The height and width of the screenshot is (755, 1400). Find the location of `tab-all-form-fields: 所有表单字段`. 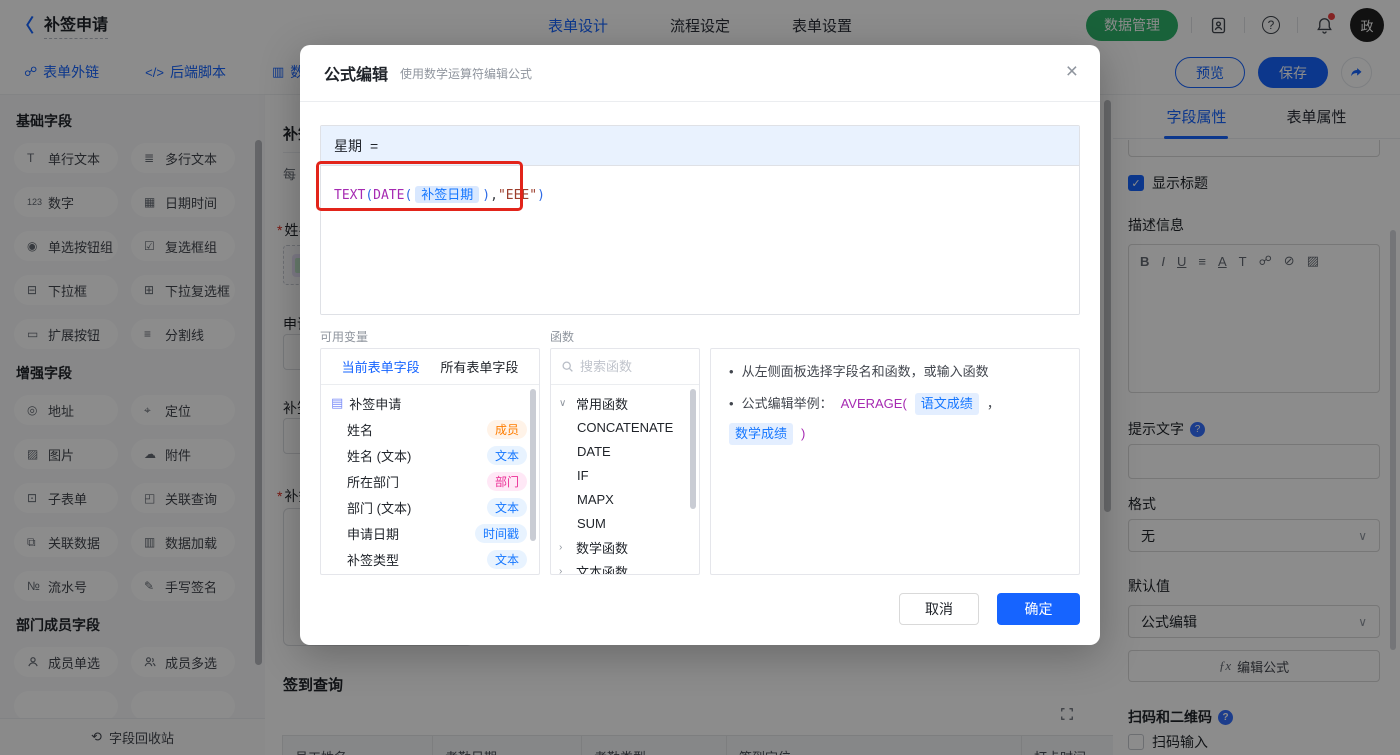

tab-all-form-fields: 所有表单字段 is located at coordinates (479, 366).